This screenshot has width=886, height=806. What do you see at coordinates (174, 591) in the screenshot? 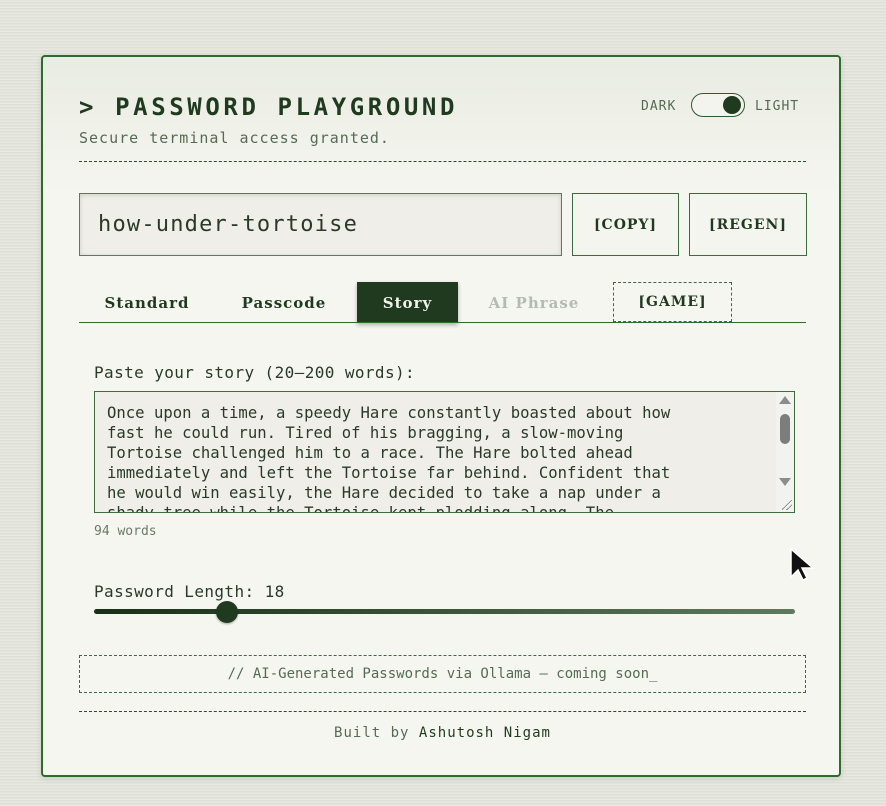
I see `password-length-text: Password Length:` at bounding box center [174, 591].